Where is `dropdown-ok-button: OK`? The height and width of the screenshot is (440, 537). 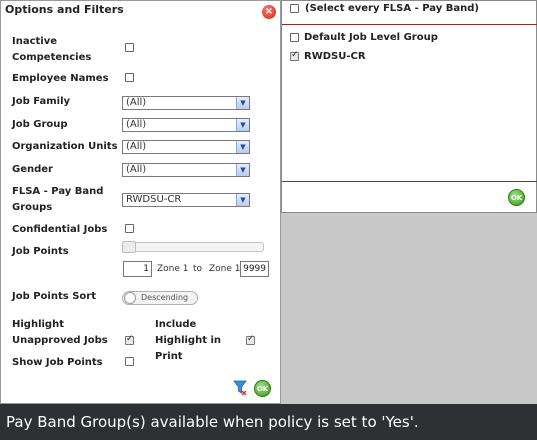 dropdown-ok-button: OK is located at coordinates (516, 197).